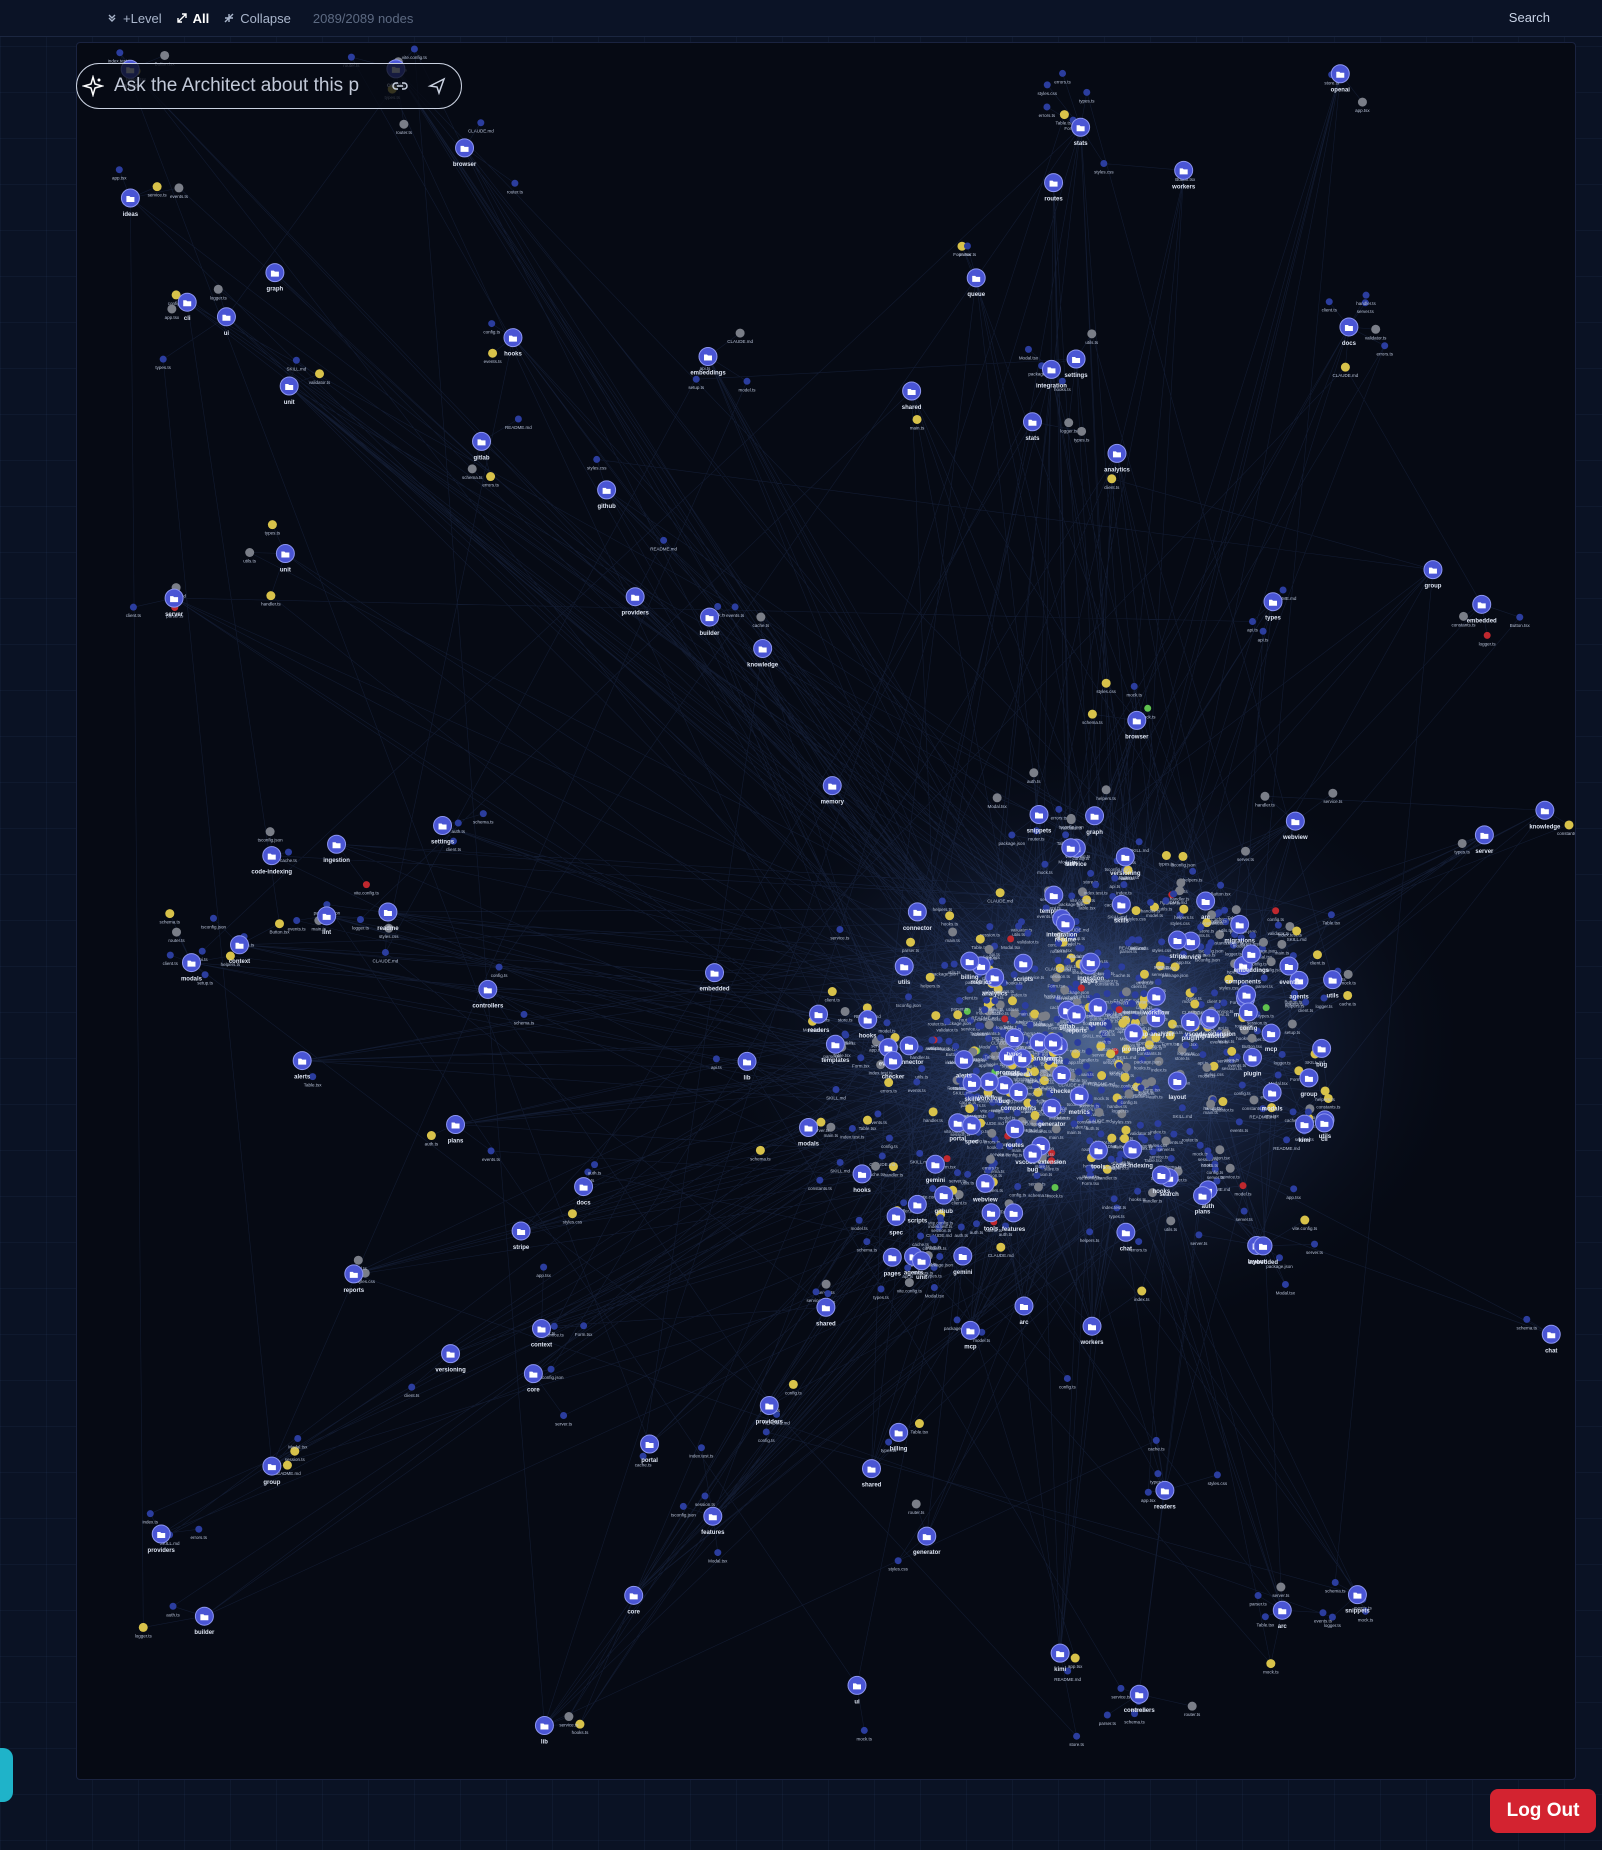 The height and width of the screenshot is (1850, 1602). I want to click on file-node: cache.ts, so click(289, 856).